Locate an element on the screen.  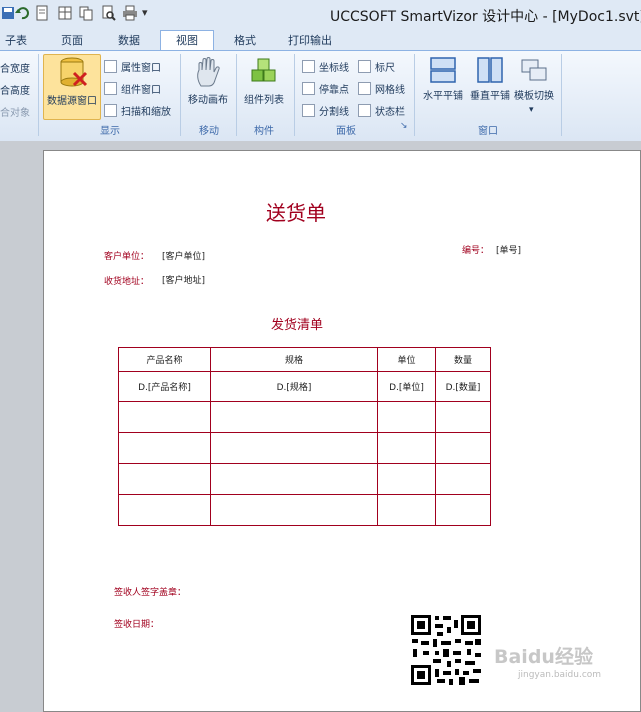
tab-data: 数据 is located at coordinates (129, 40).